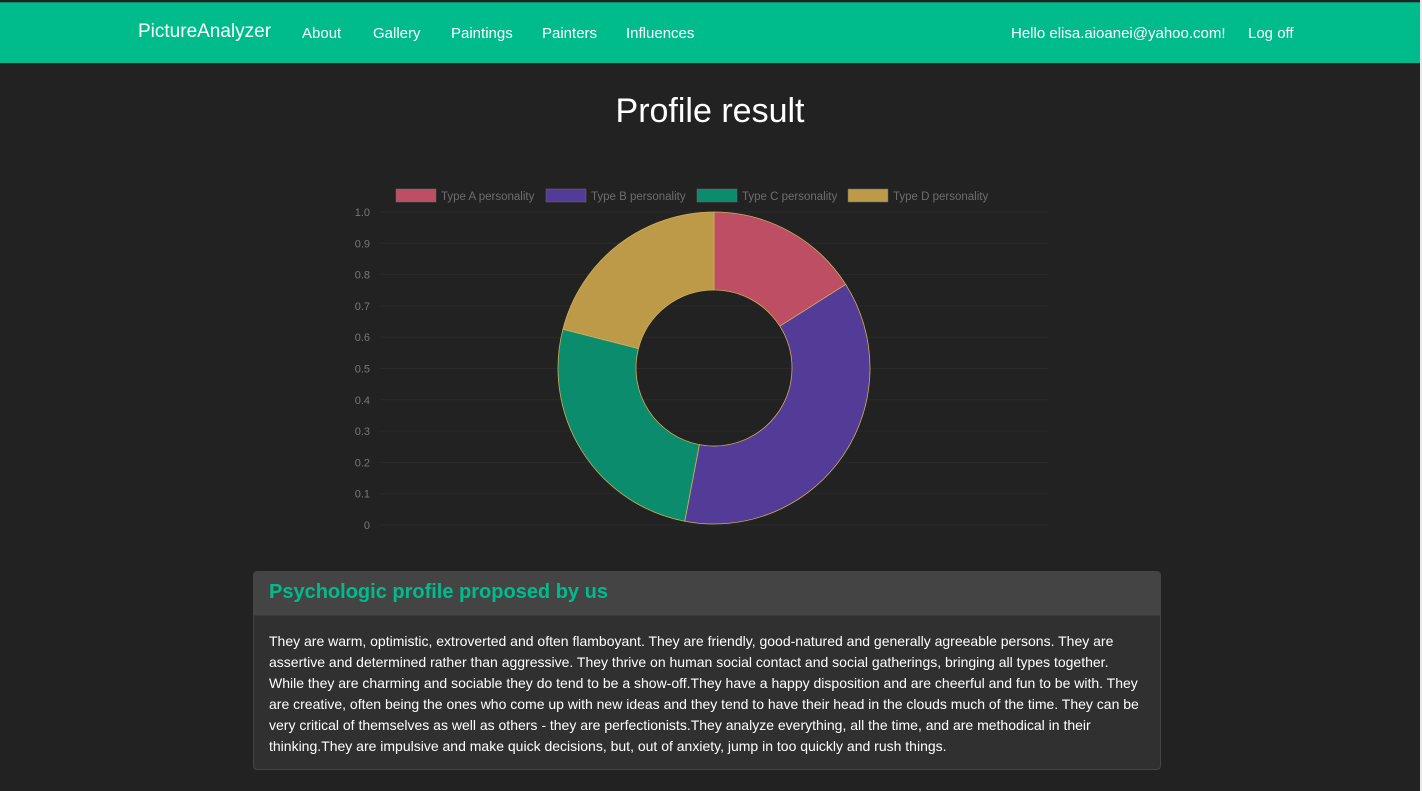 The height and width of the screenshot is (791, 1422). Describe the element at coordinates (482, 33) in the screenshot. I see `nav-paintings: Paintings` at that location.